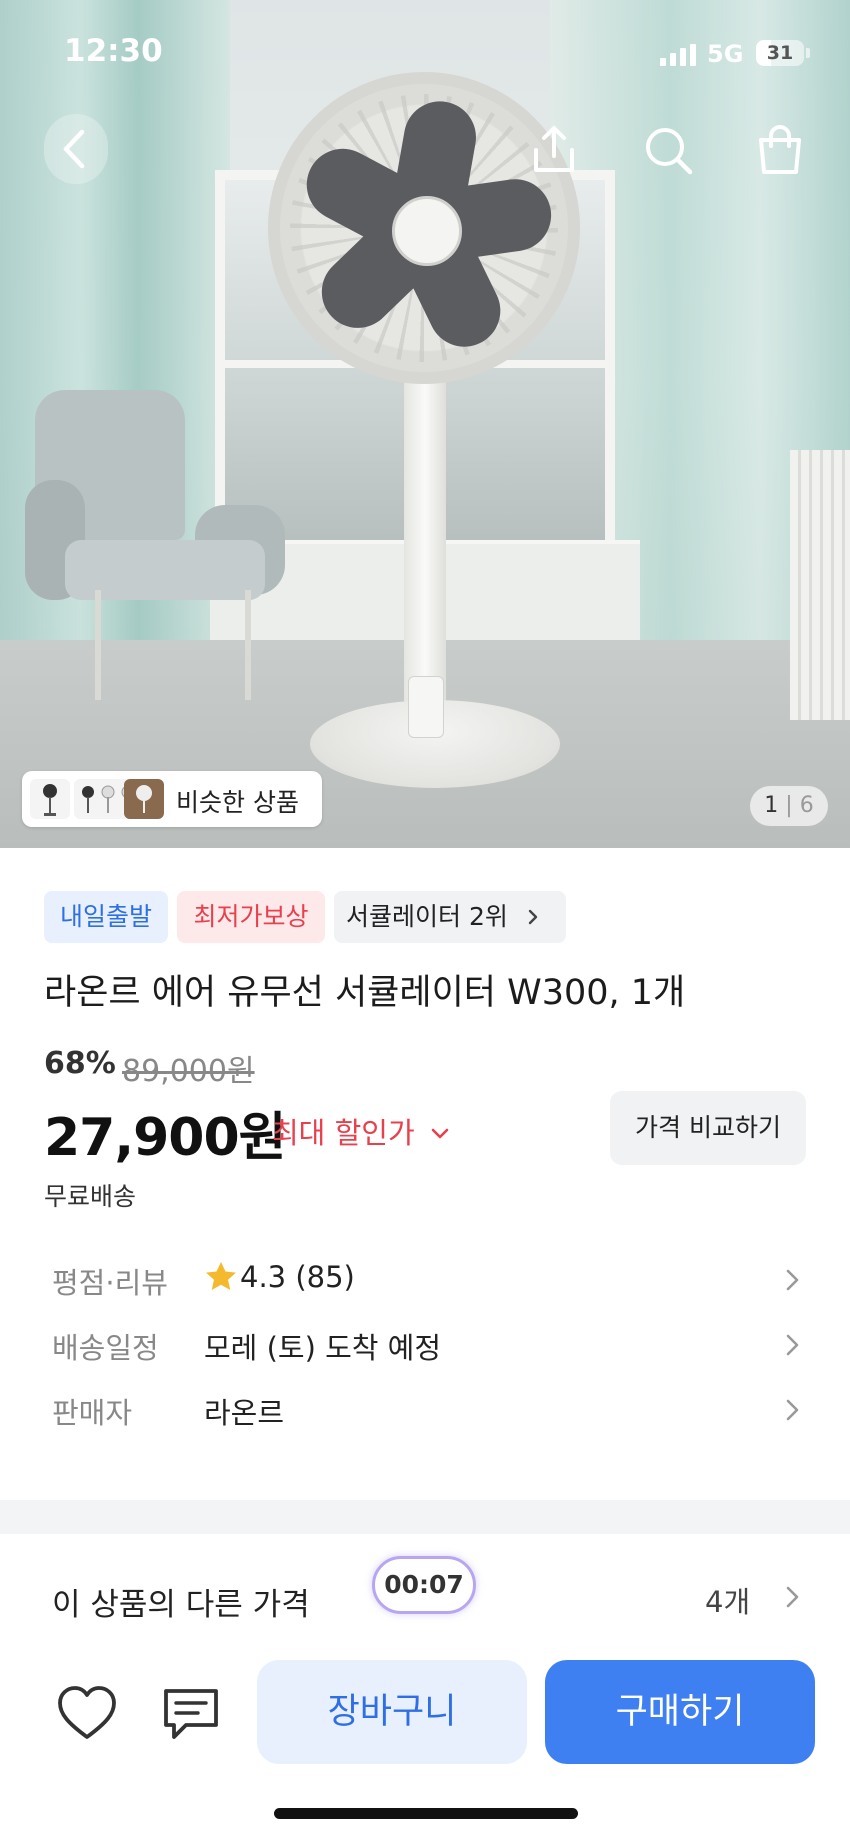 The image size is (850, 1839). I want to click on network-type: 5G, so click(725, 54).